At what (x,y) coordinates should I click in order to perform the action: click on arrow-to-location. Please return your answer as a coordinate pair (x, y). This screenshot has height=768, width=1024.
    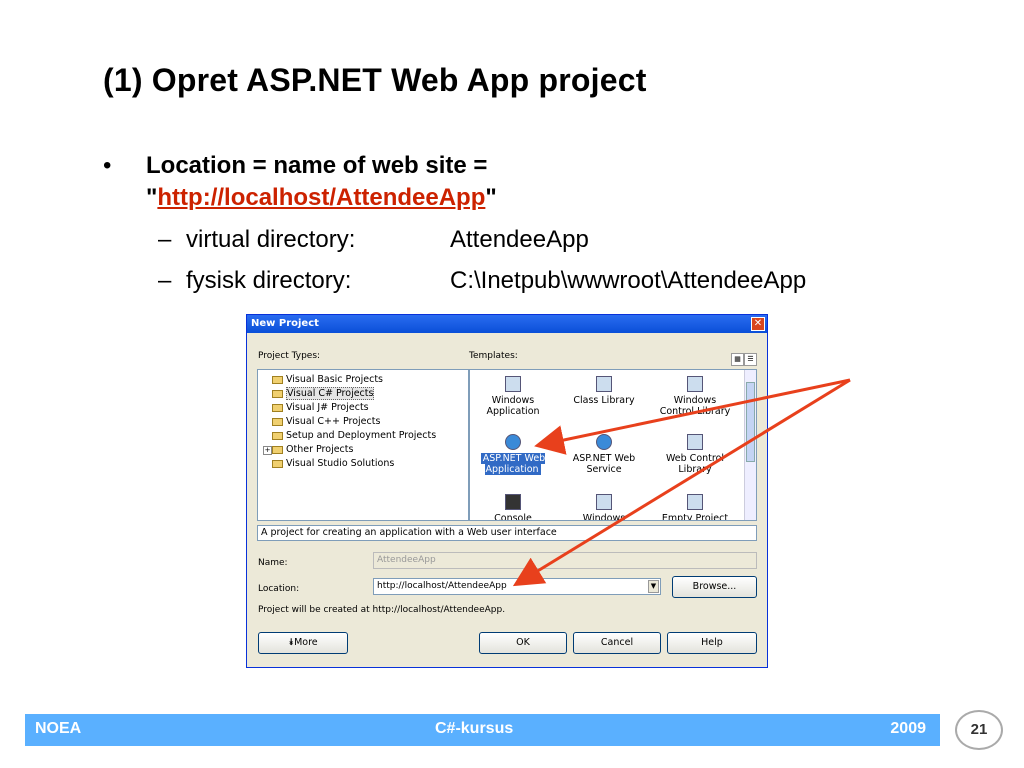
    Looking at the image, I should click on (681, 482).